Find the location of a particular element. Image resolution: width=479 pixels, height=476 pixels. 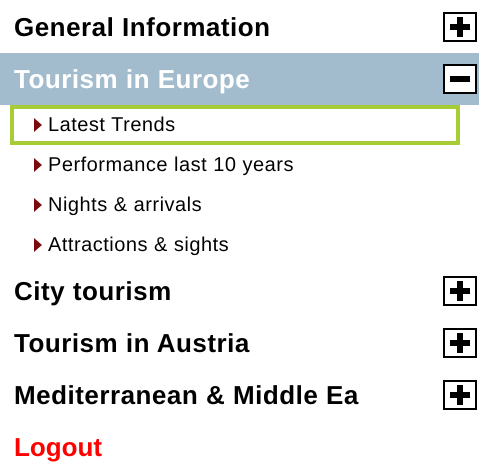

submenu-item: Nights & arrivals is located at coordinates (235, 205).